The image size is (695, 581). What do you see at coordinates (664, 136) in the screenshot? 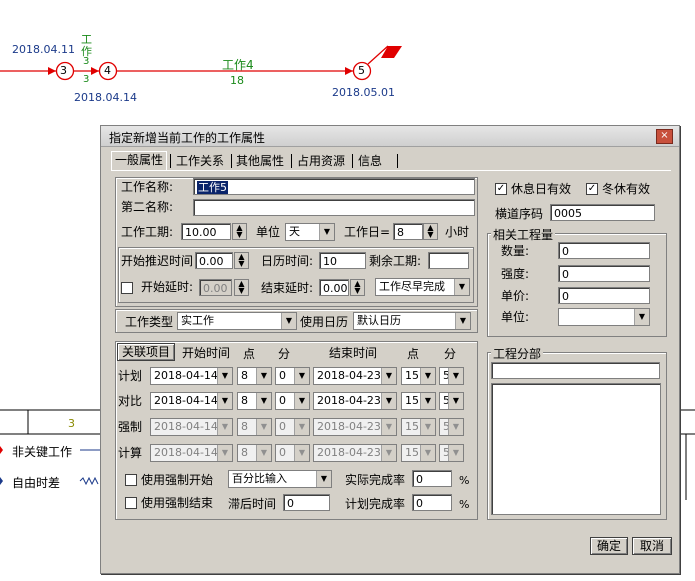
I see `close-icon: ×` at bounding box center [664, 136].